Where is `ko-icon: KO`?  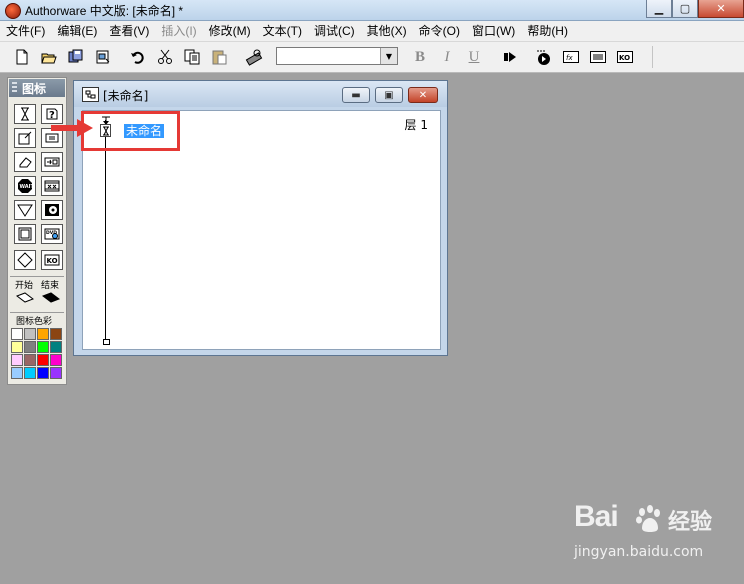
ko-icon: KO is located at coordinates (52, 260).